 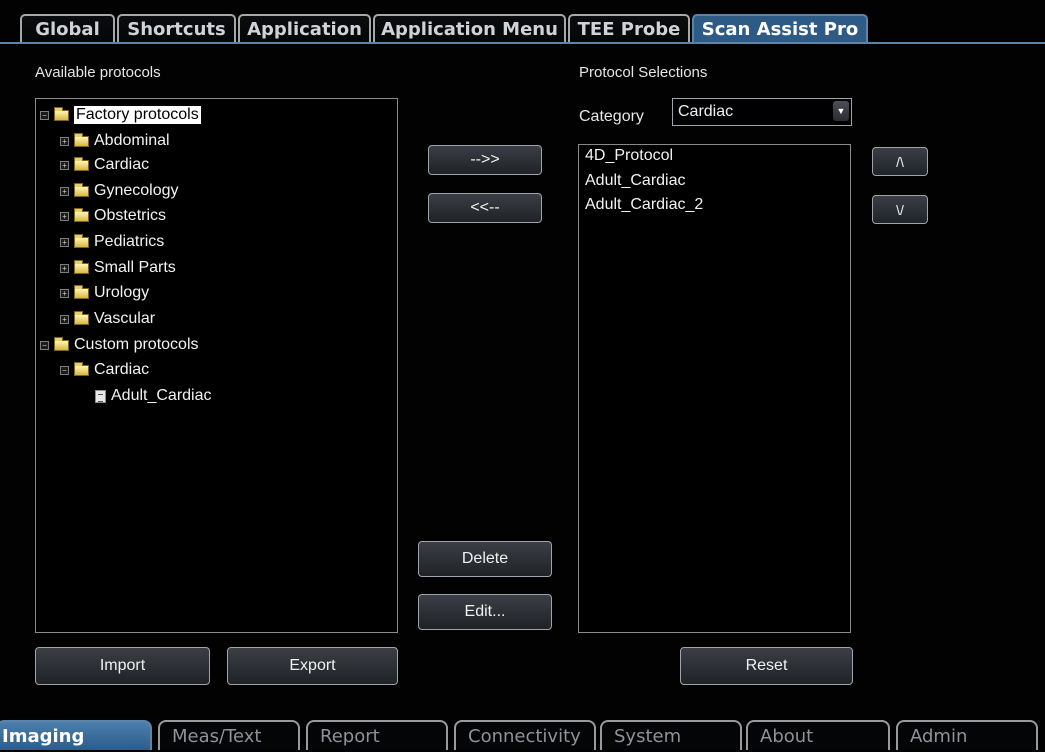 I want to click on tree-node-obstetrics: + Obstetrics, so click(x=113, y=216).